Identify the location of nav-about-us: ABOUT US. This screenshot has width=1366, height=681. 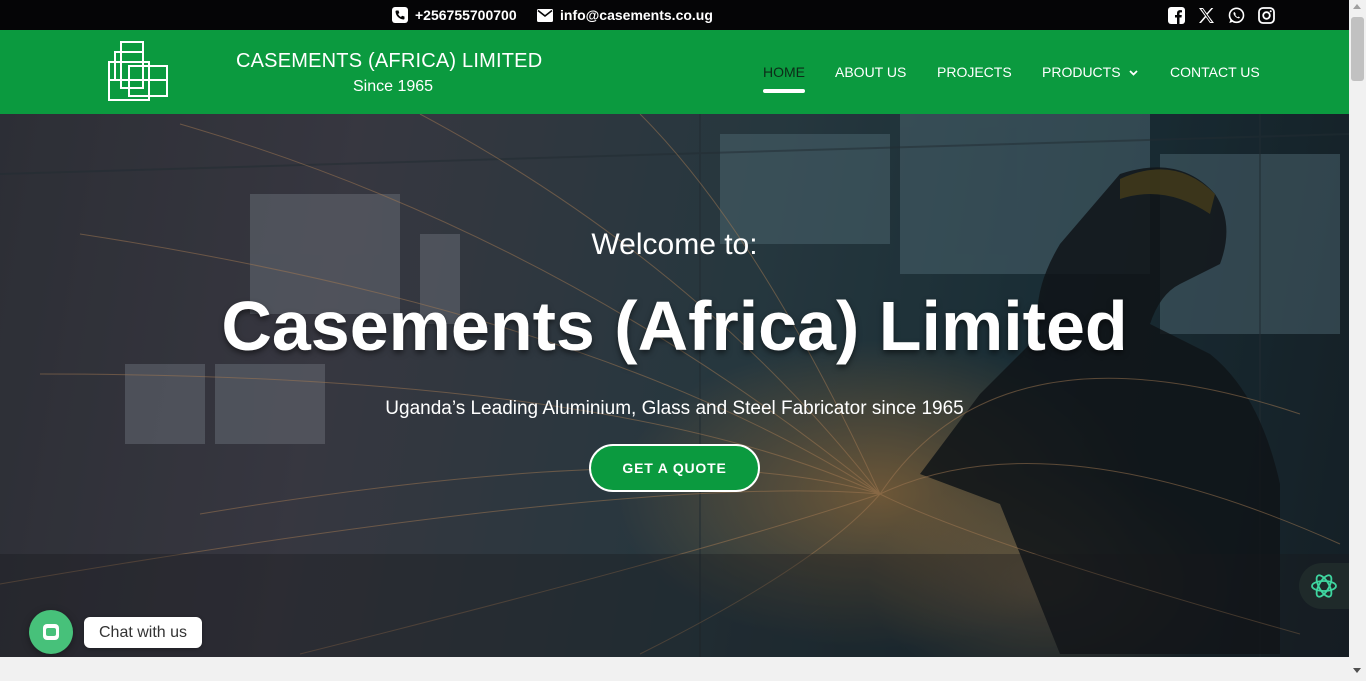
(870, 72).